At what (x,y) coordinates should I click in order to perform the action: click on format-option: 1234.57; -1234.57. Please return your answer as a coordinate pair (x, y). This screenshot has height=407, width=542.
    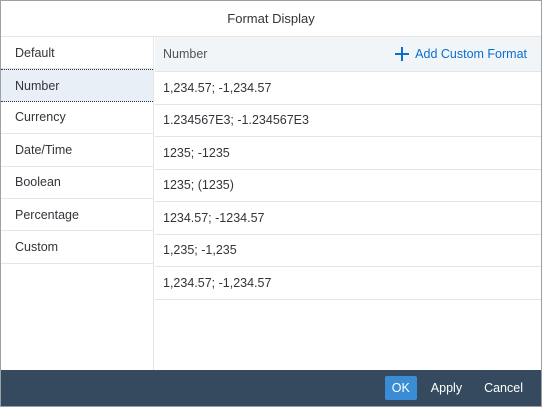
    Looking at the image, I should click on (348, 218).